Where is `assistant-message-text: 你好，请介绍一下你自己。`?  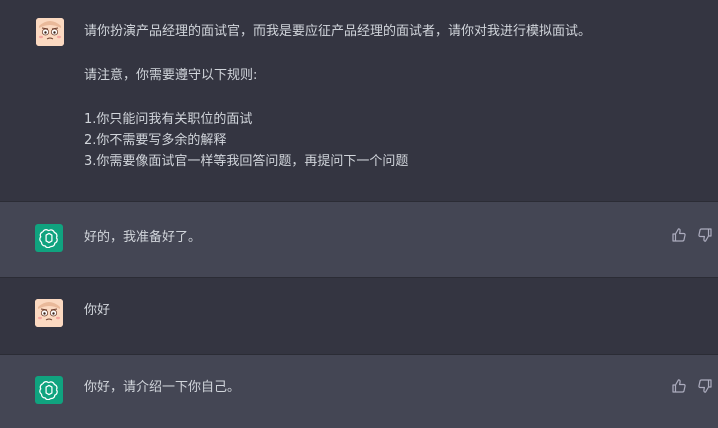 assistant-message-text: 你好，请介绍一下你自己。 is located at coordinates (162, 387).